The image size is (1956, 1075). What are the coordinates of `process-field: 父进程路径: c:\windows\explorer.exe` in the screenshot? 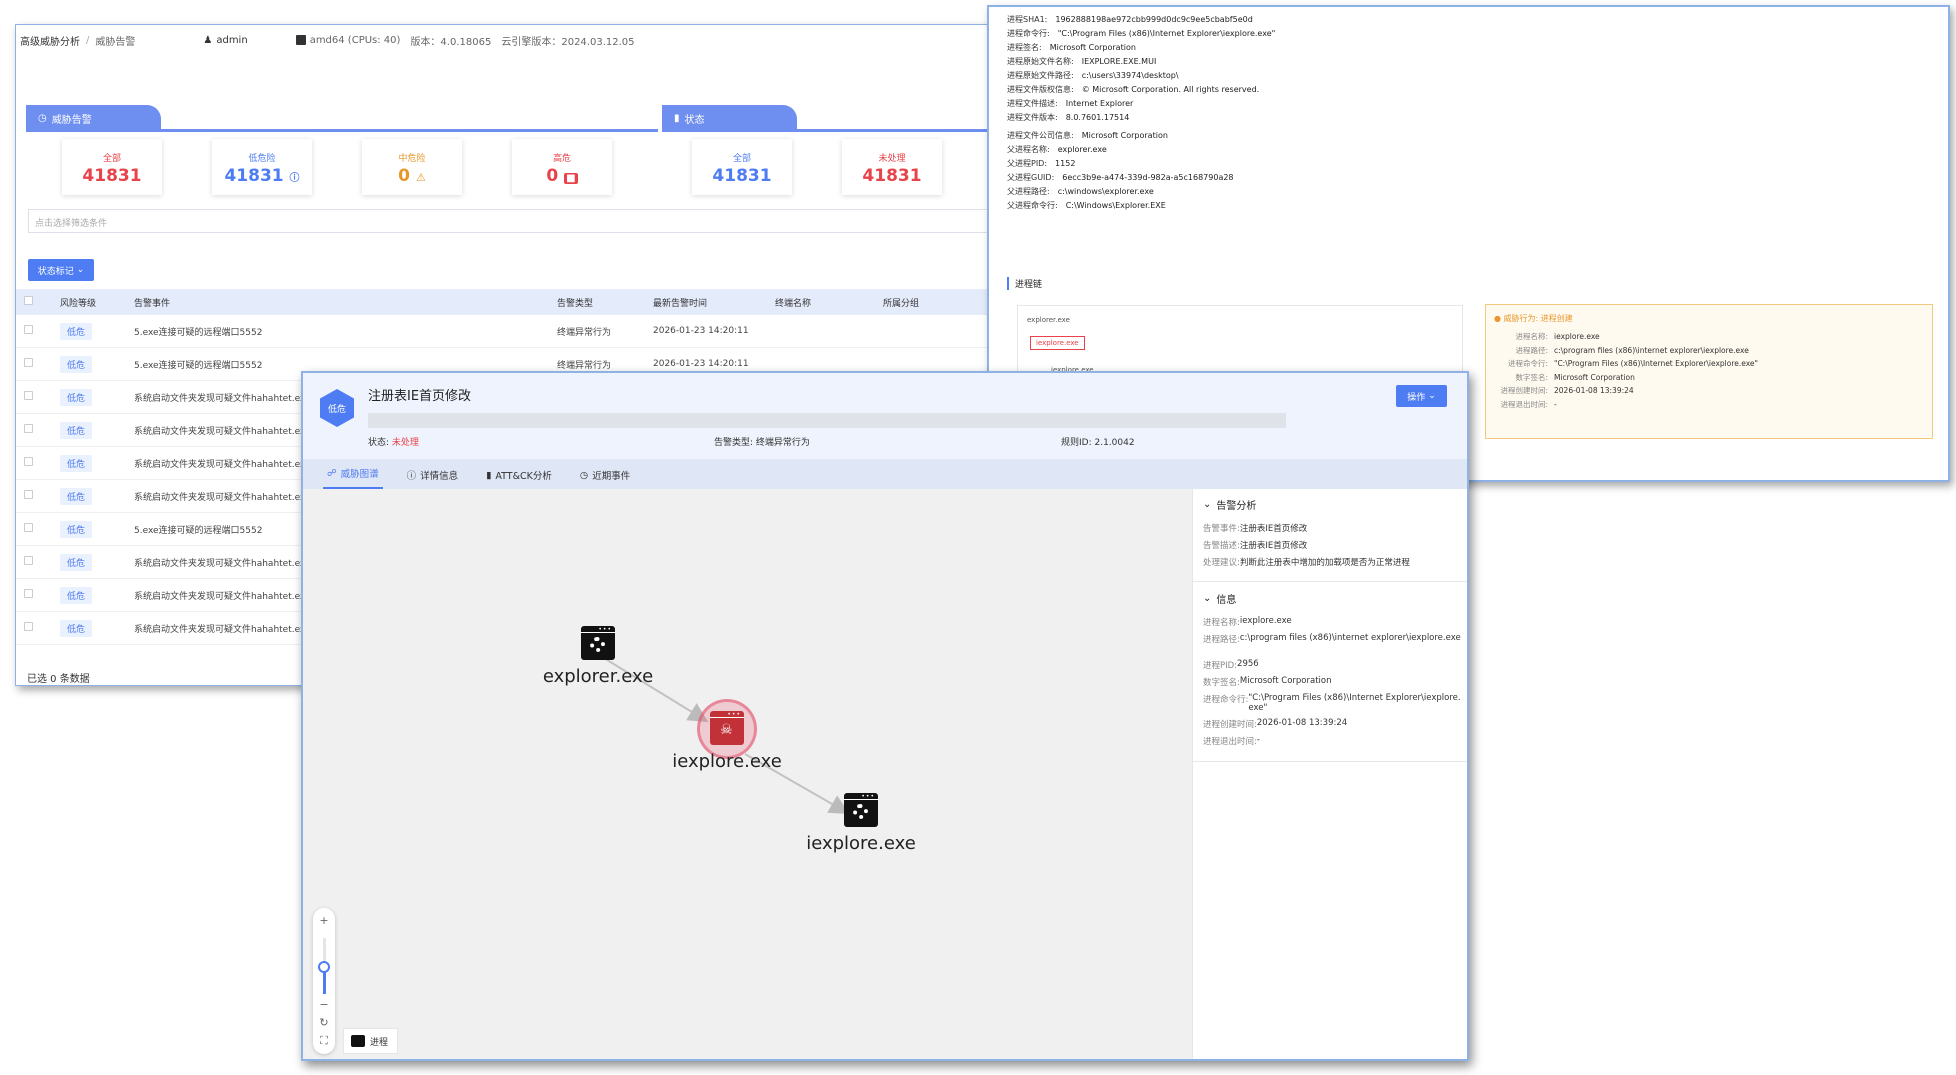 It's located at (1080, 191).